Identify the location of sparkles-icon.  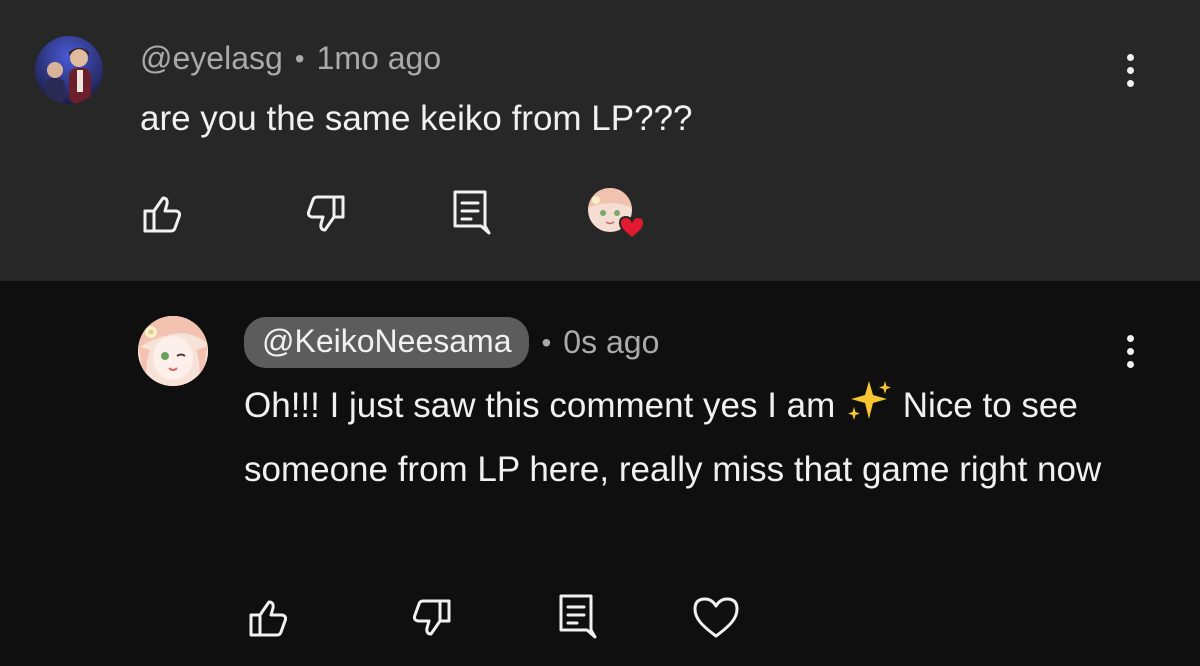
(869, 410).